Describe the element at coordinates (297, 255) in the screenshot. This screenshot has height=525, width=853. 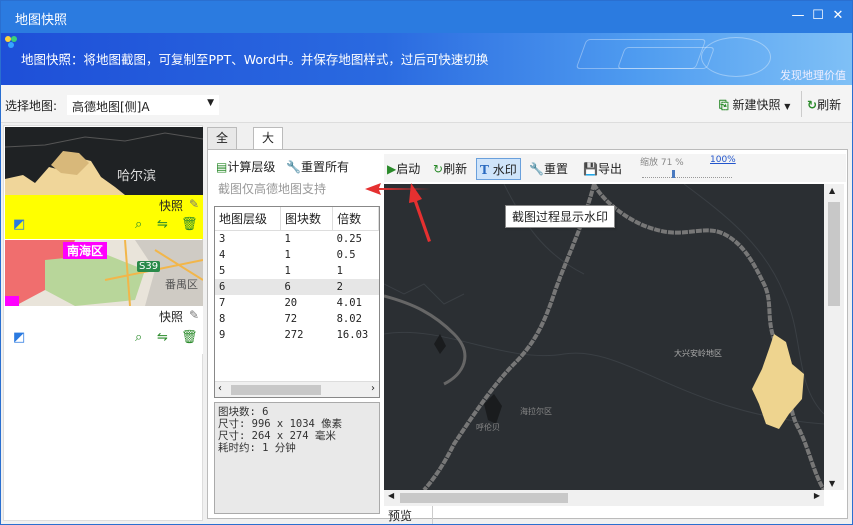
I see `table-row: 4 1 0.5` at that location.